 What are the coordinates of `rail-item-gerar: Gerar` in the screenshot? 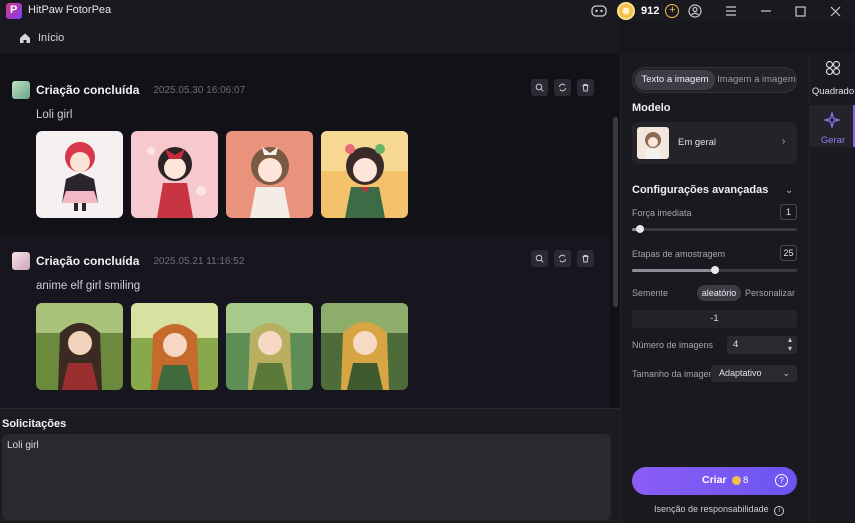 It's located at (832, 126).